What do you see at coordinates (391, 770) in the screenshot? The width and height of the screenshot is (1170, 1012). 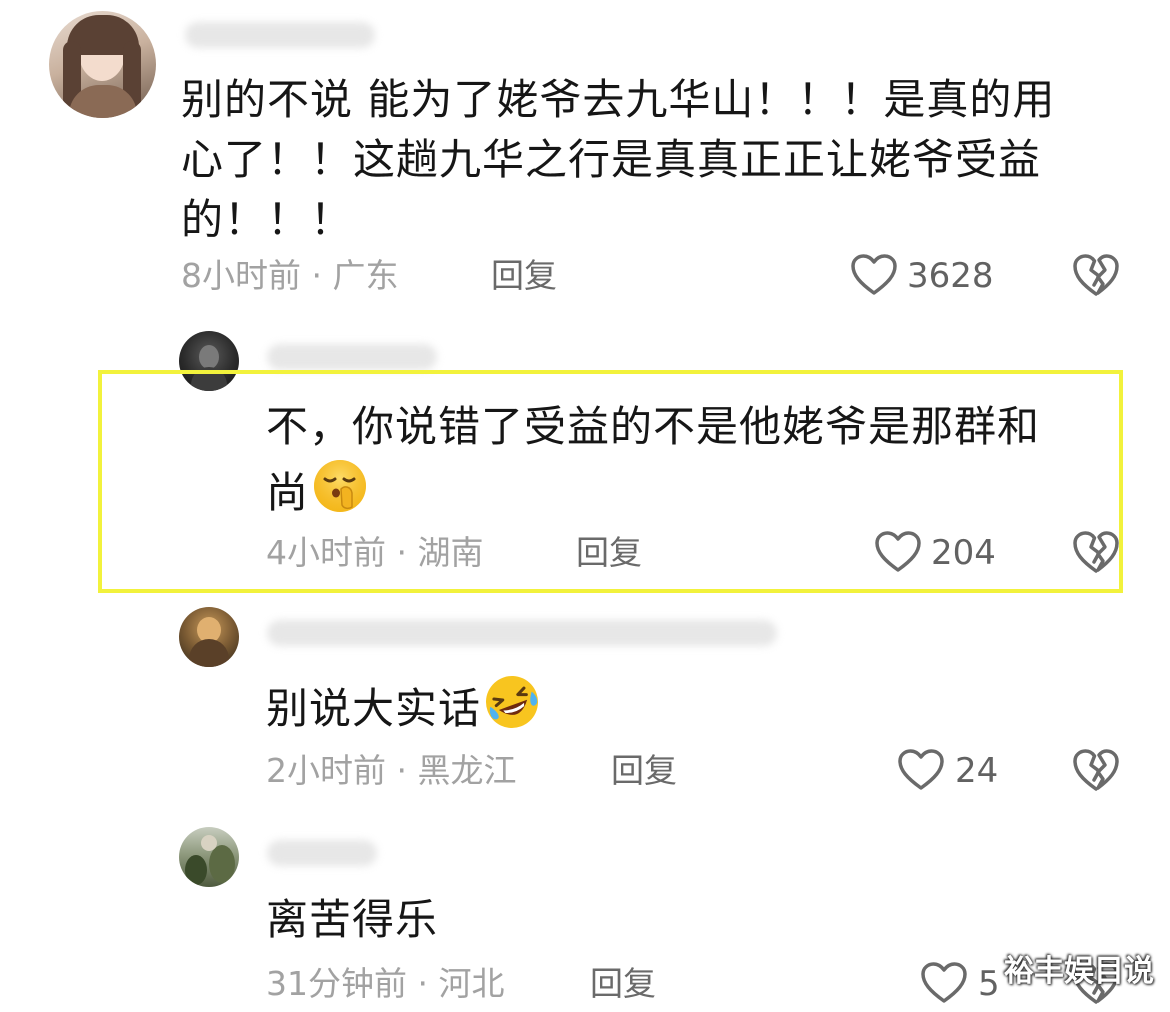 I see `comment-meta: 2小时前 · 黑龙江` at bounding box center [391, 770].